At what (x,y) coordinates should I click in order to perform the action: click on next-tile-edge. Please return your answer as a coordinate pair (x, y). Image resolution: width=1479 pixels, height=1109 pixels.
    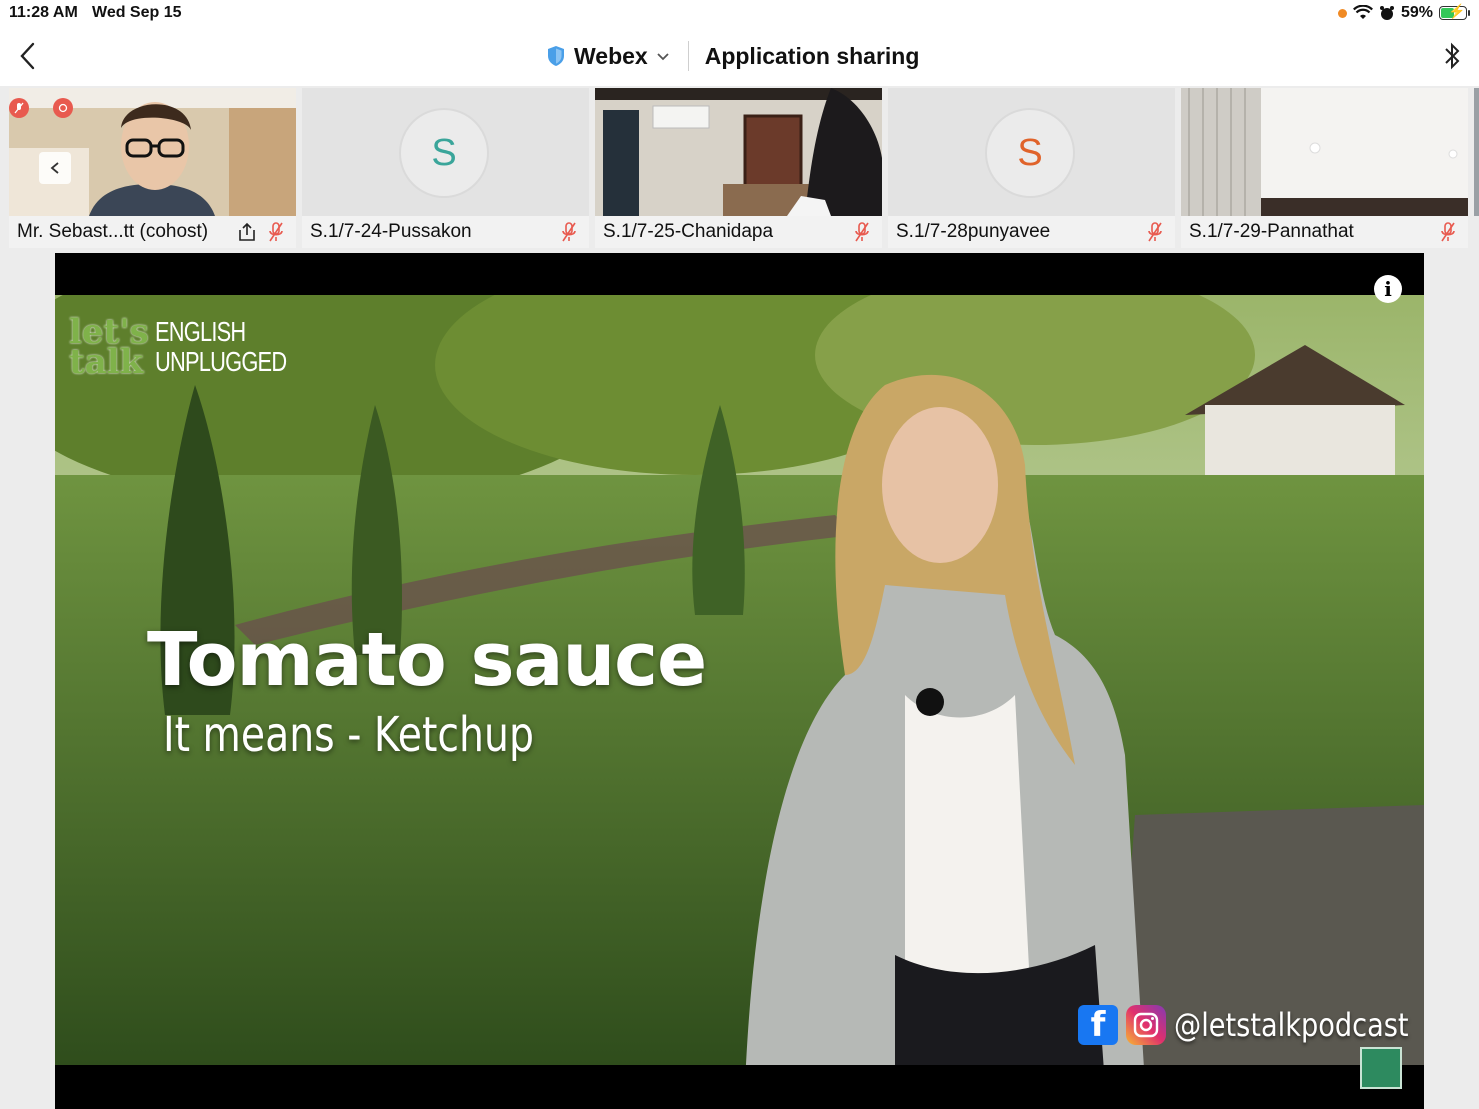
    Looking at the image, I should click on (1476, 152).